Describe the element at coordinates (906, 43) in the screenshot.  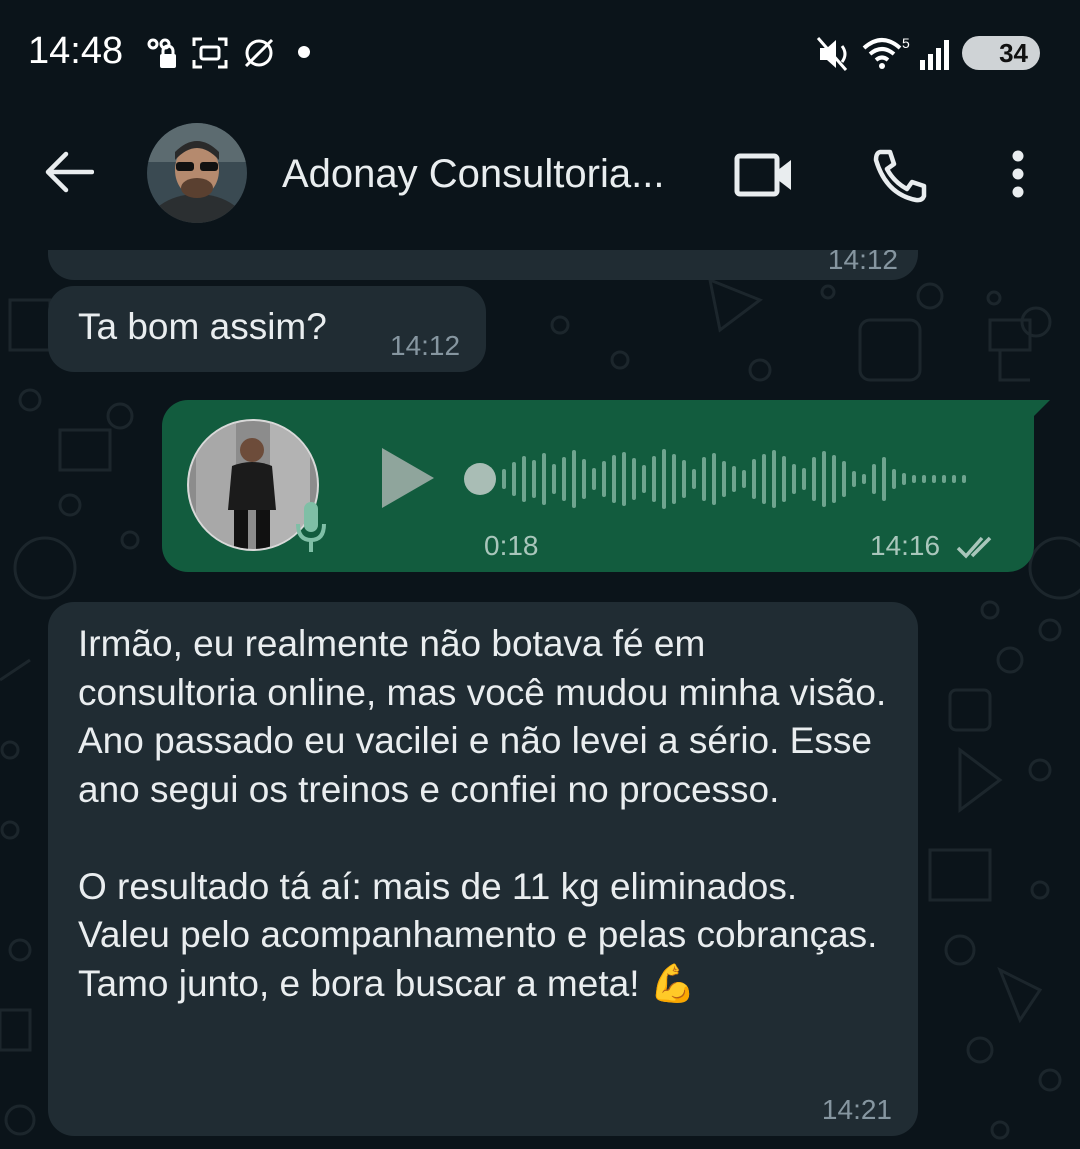
I see `svg-text: 5` at that location.